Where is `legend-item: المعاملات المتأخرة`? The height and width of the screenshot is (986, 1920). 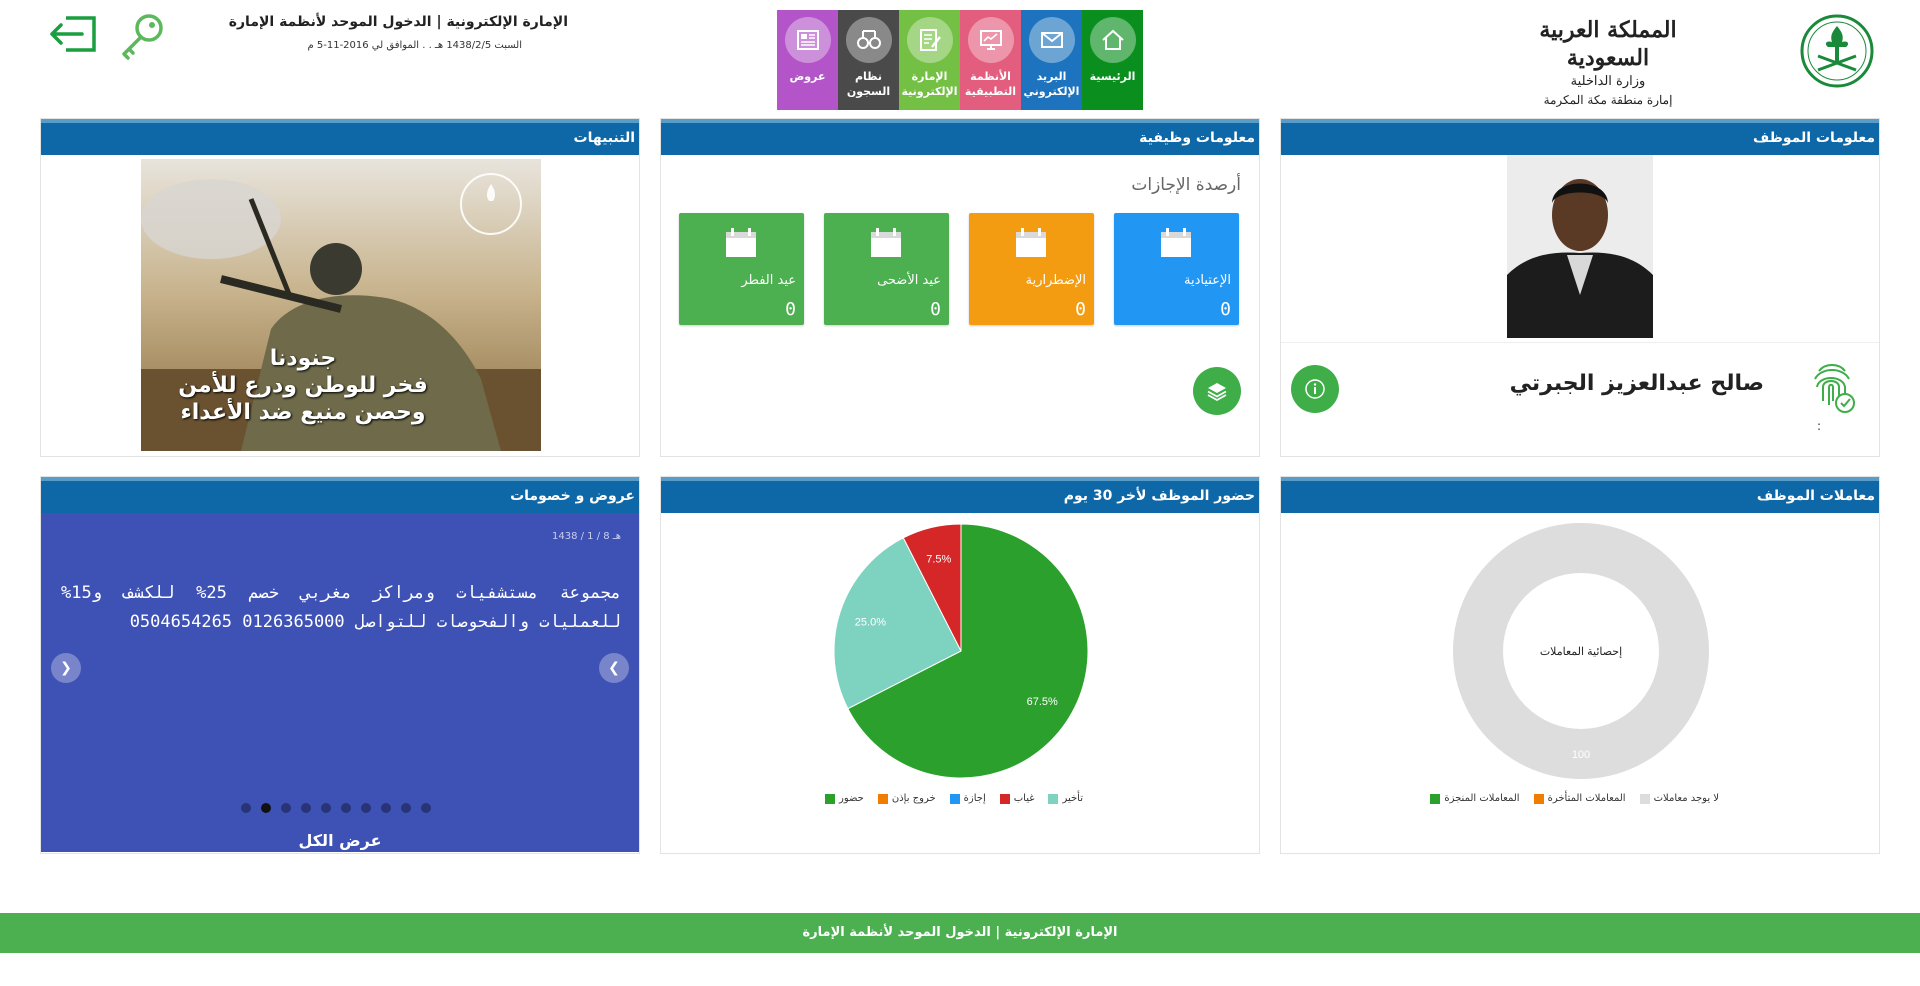
legend-item: المعاملات المتأخرة is located at coordinates (1579, 798).